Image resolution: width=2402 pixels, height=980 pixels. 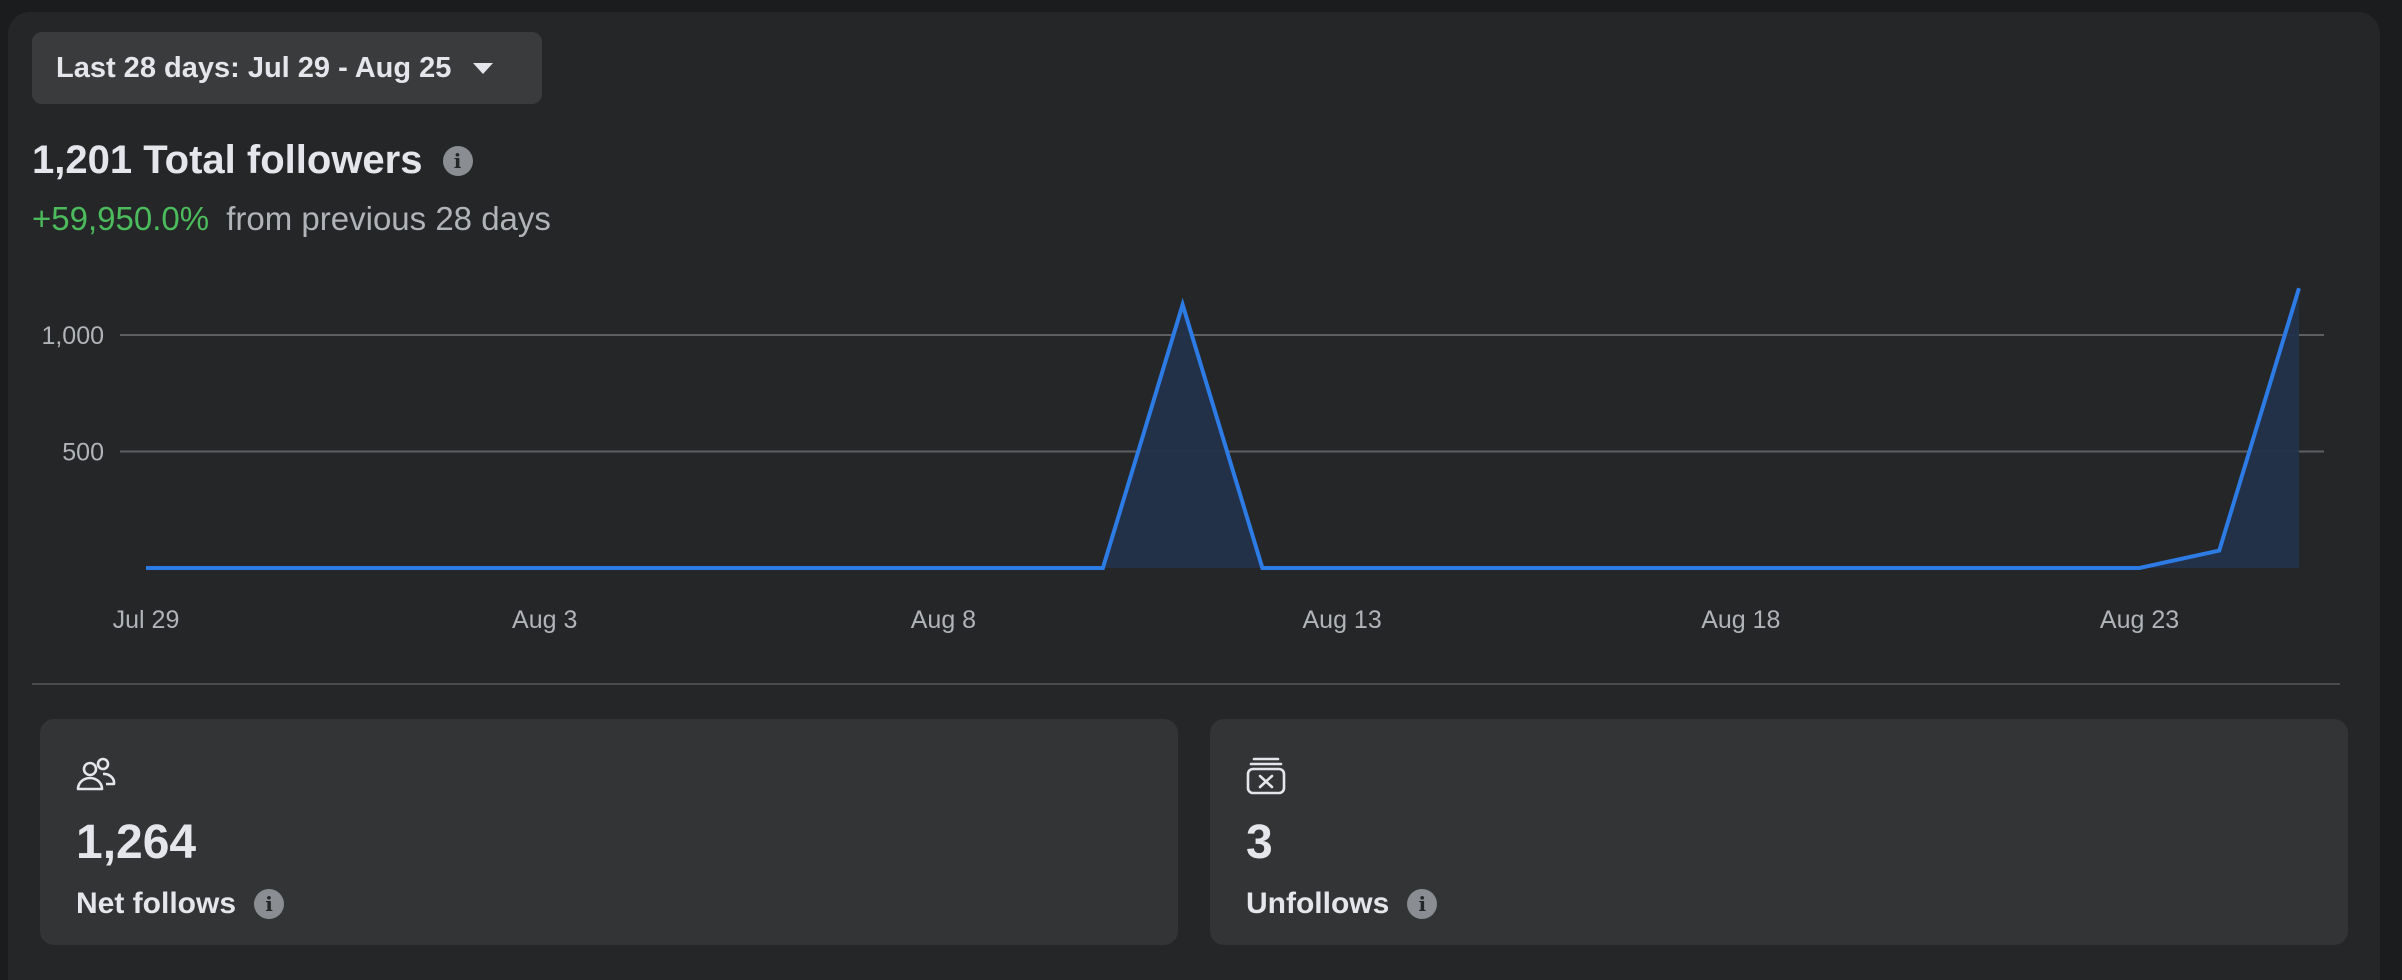 I want to click on x-tick-label: Aug 3, so click(x=544, y=620).